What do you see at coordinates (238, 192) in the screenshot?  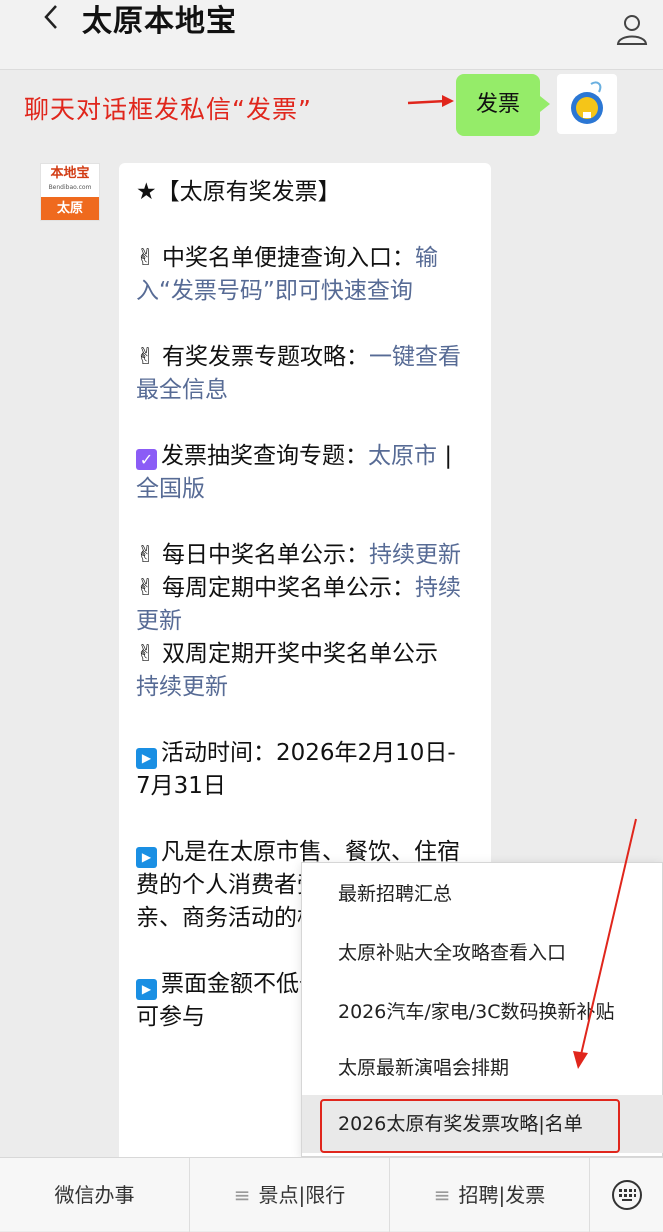 I see `message-title: ★【太原有奖发票】` at bounding box center [238, 192].